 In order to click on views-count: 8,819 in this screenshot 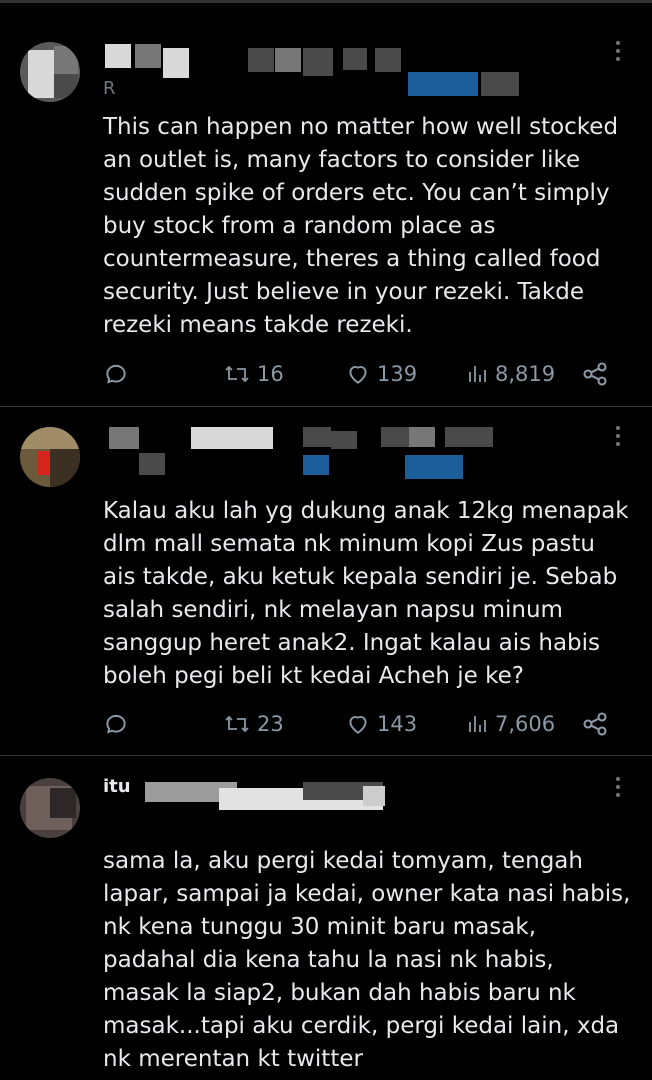, I will do `click(525, 374)`.